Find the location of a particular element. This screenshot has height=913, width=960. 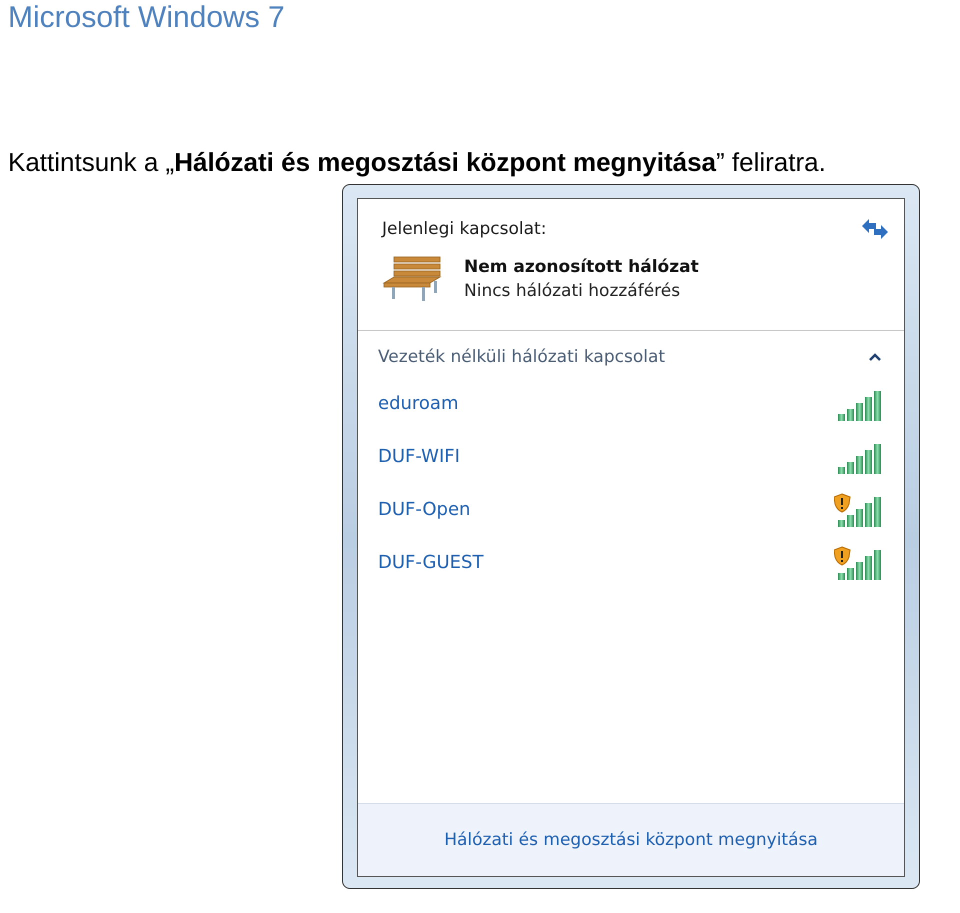

refresh-arrows-icon is located at coordinates (875, 229).